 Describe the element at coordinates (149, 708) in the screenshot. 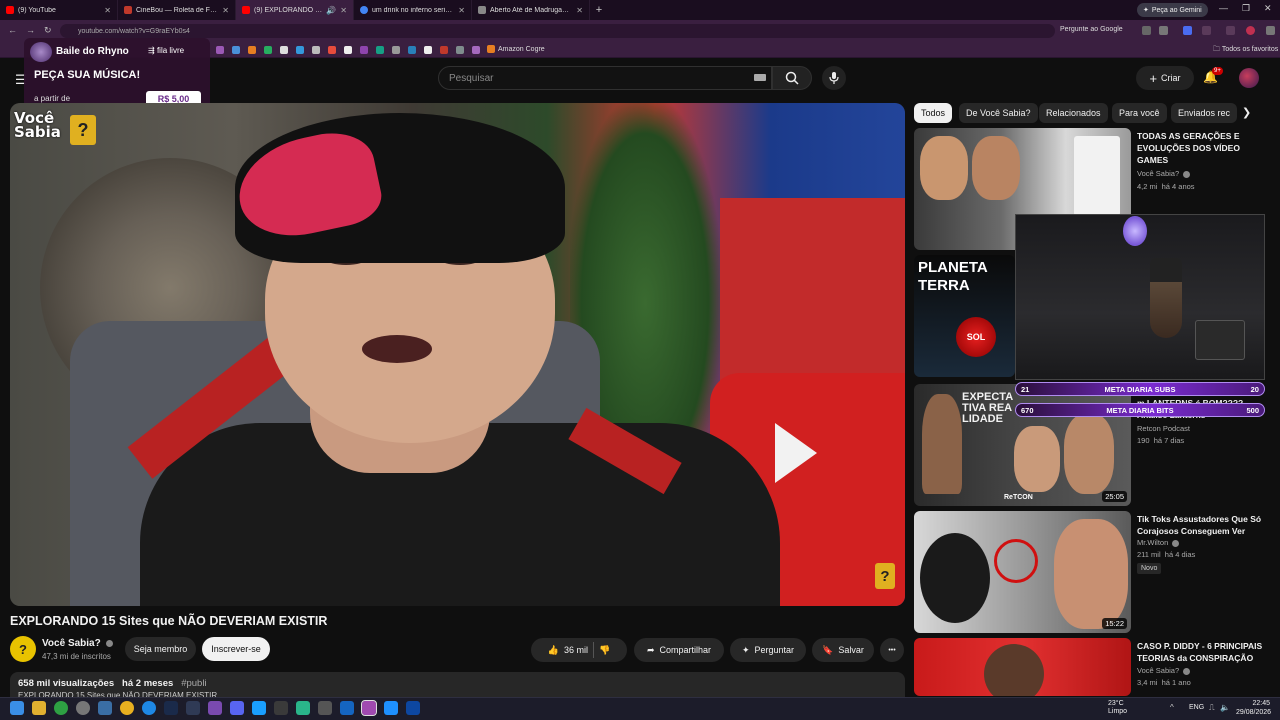

I see `edge-icon` at that location.